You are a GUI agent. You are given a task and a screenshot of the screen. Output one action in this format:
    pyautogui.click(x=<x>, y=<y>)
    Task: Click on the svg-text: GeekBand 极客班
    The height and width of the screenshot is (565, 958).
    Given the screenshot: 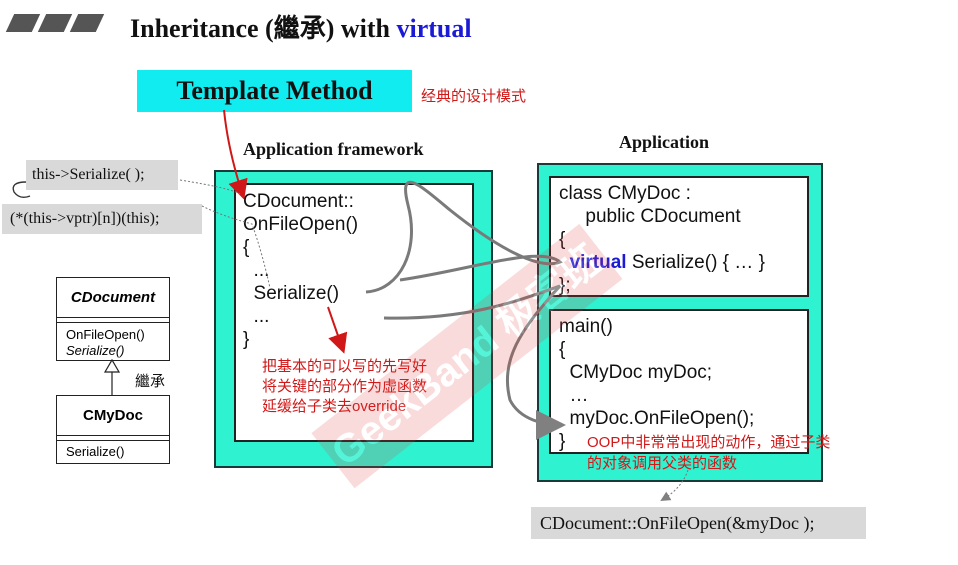 What is the action you would take?
    pyautogui.click(x=467, y=355)
    